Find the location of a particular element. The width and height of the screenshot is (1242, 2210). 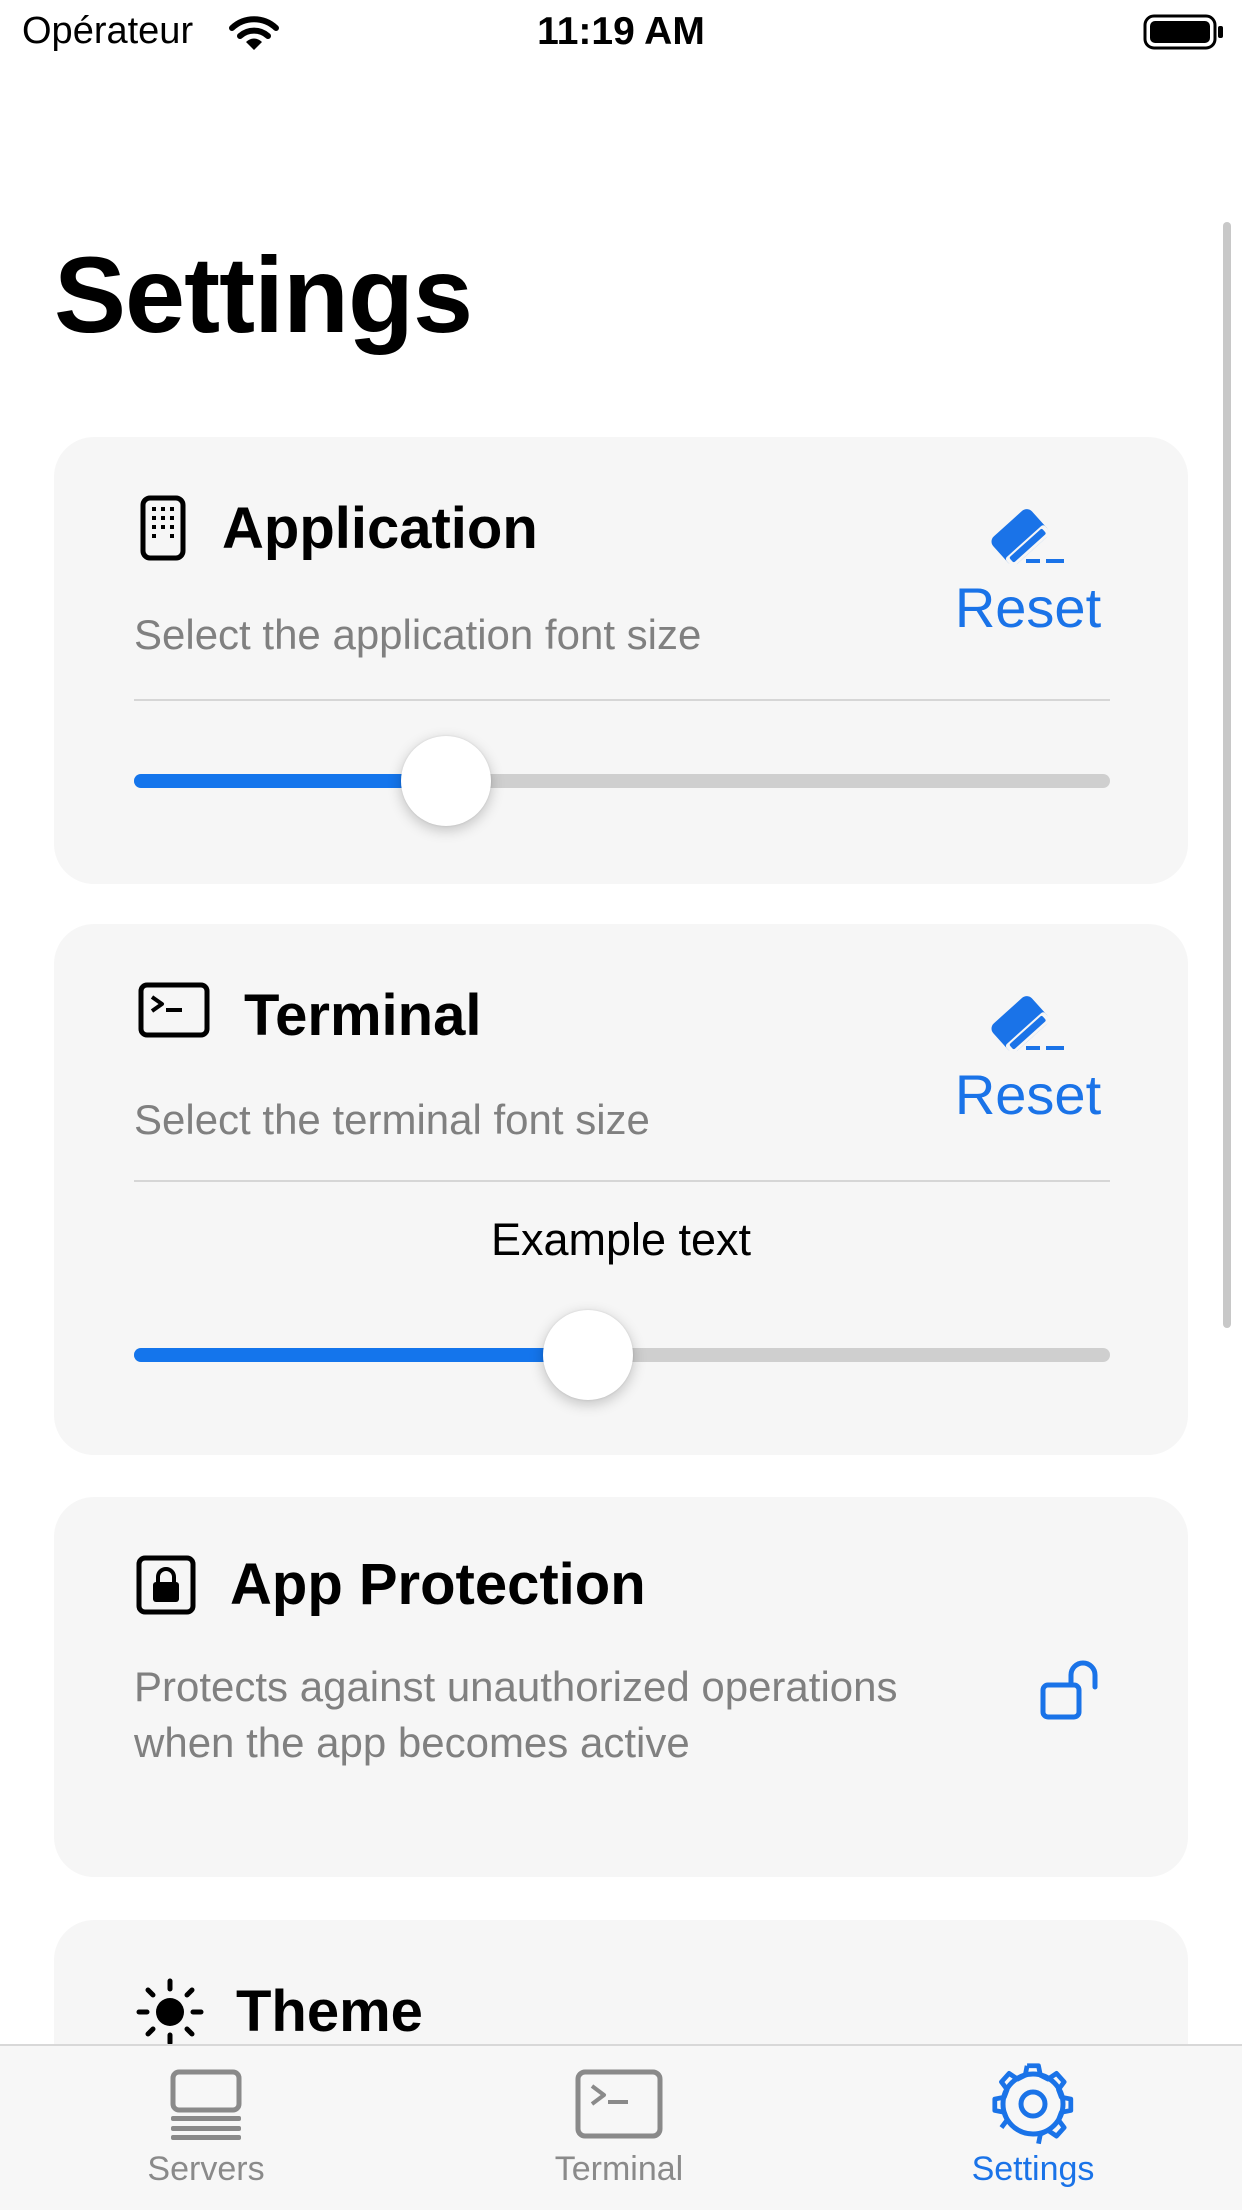

terminal-font-slider is located at coordinates (622, 1355).